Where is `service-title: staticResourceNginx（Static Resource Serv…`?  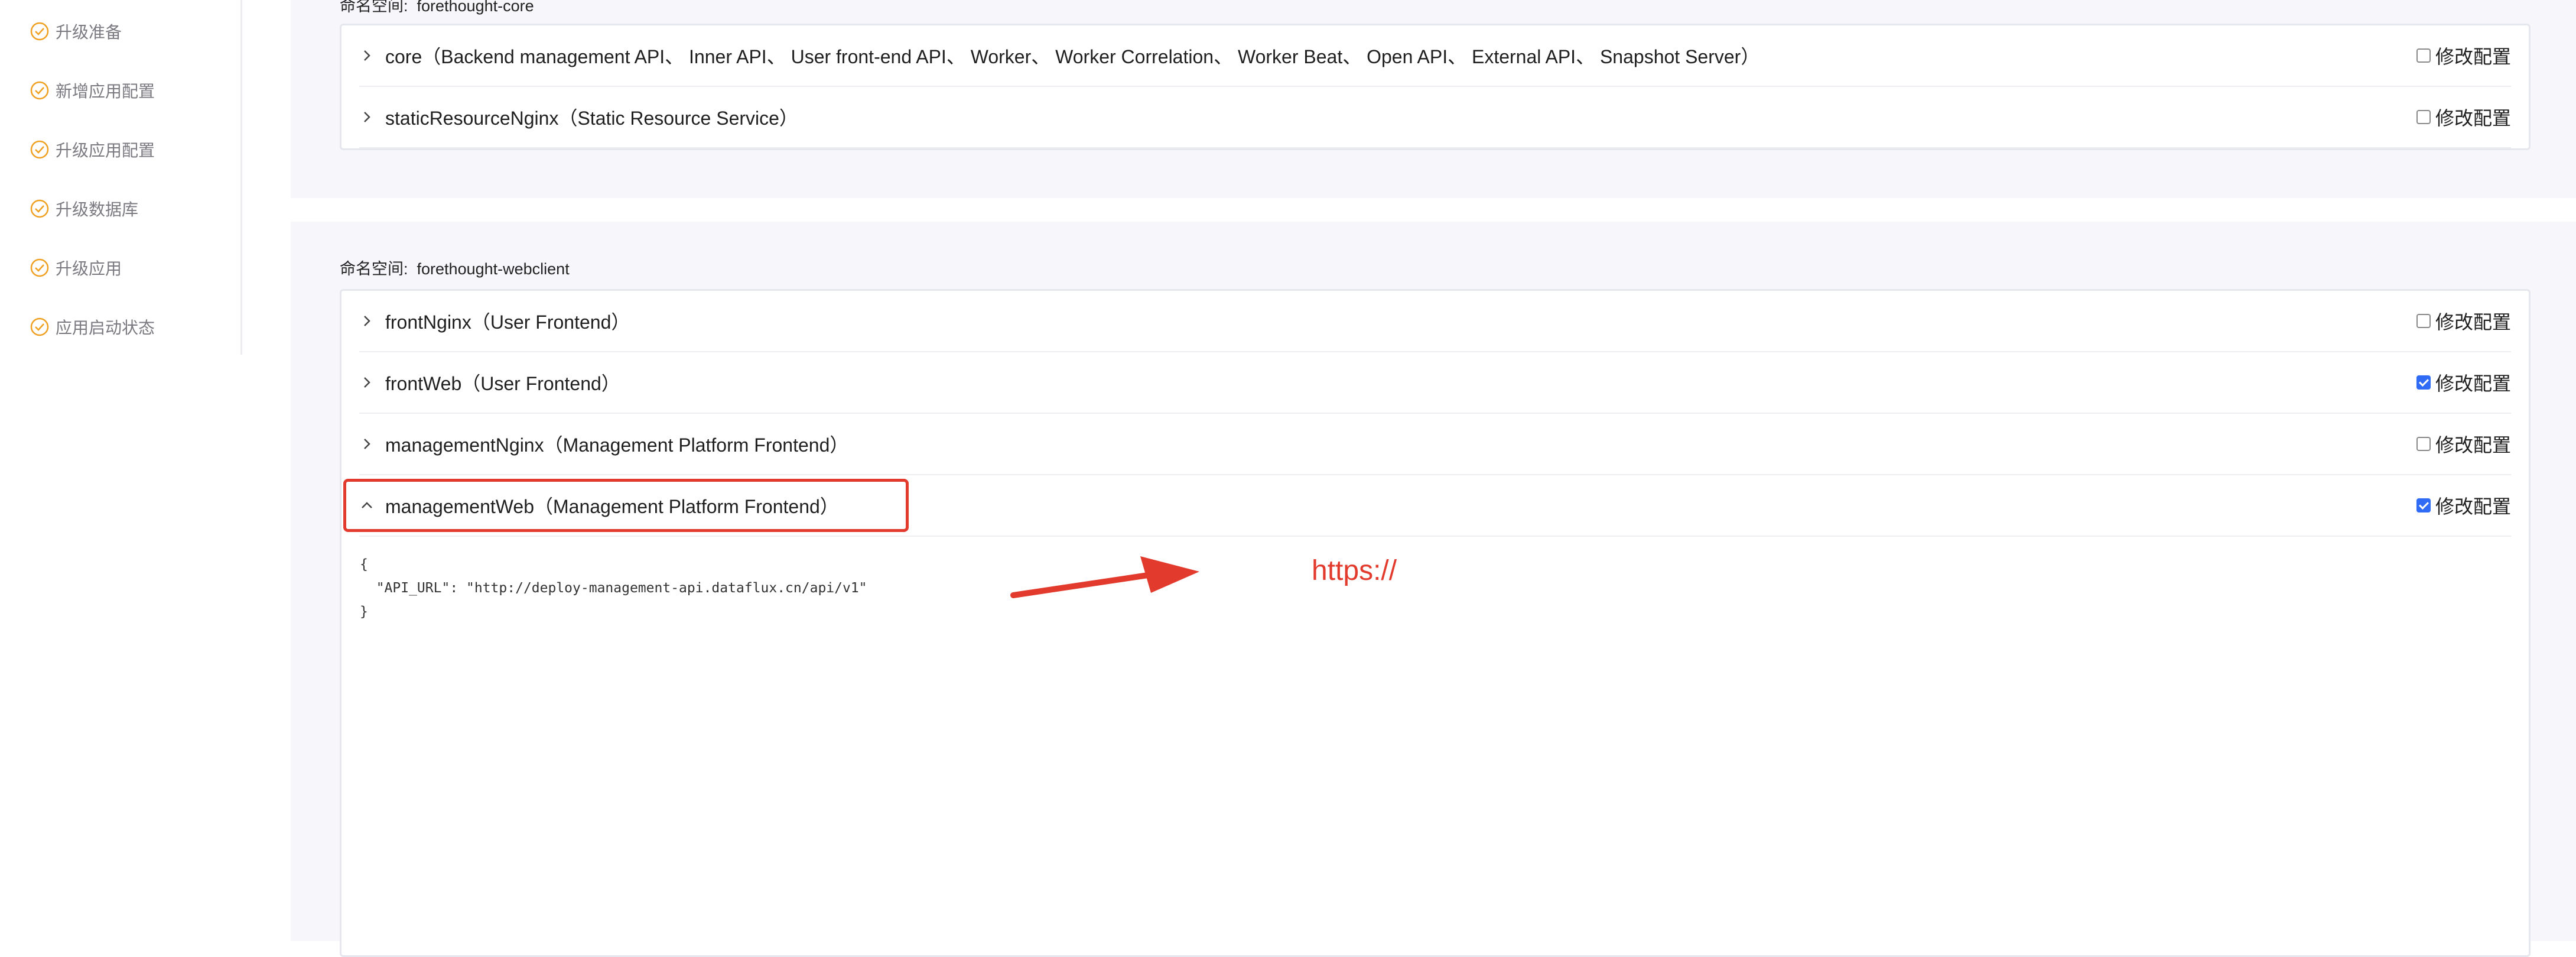
service-title: staticResourceNginx（Static Resource Serv… is located at coordinates (591, 117).